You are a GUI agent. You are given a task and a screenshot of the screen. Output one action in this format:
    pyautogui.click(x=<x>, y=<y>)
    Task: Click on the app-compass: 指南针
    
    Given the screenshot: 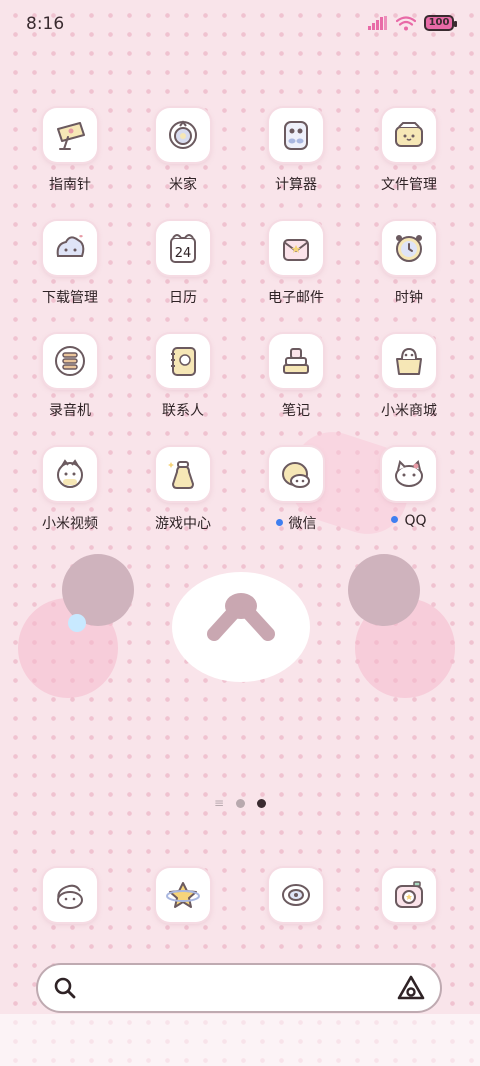 What is the action you would take?
    pyautogui.click(x=70, y=151)
    